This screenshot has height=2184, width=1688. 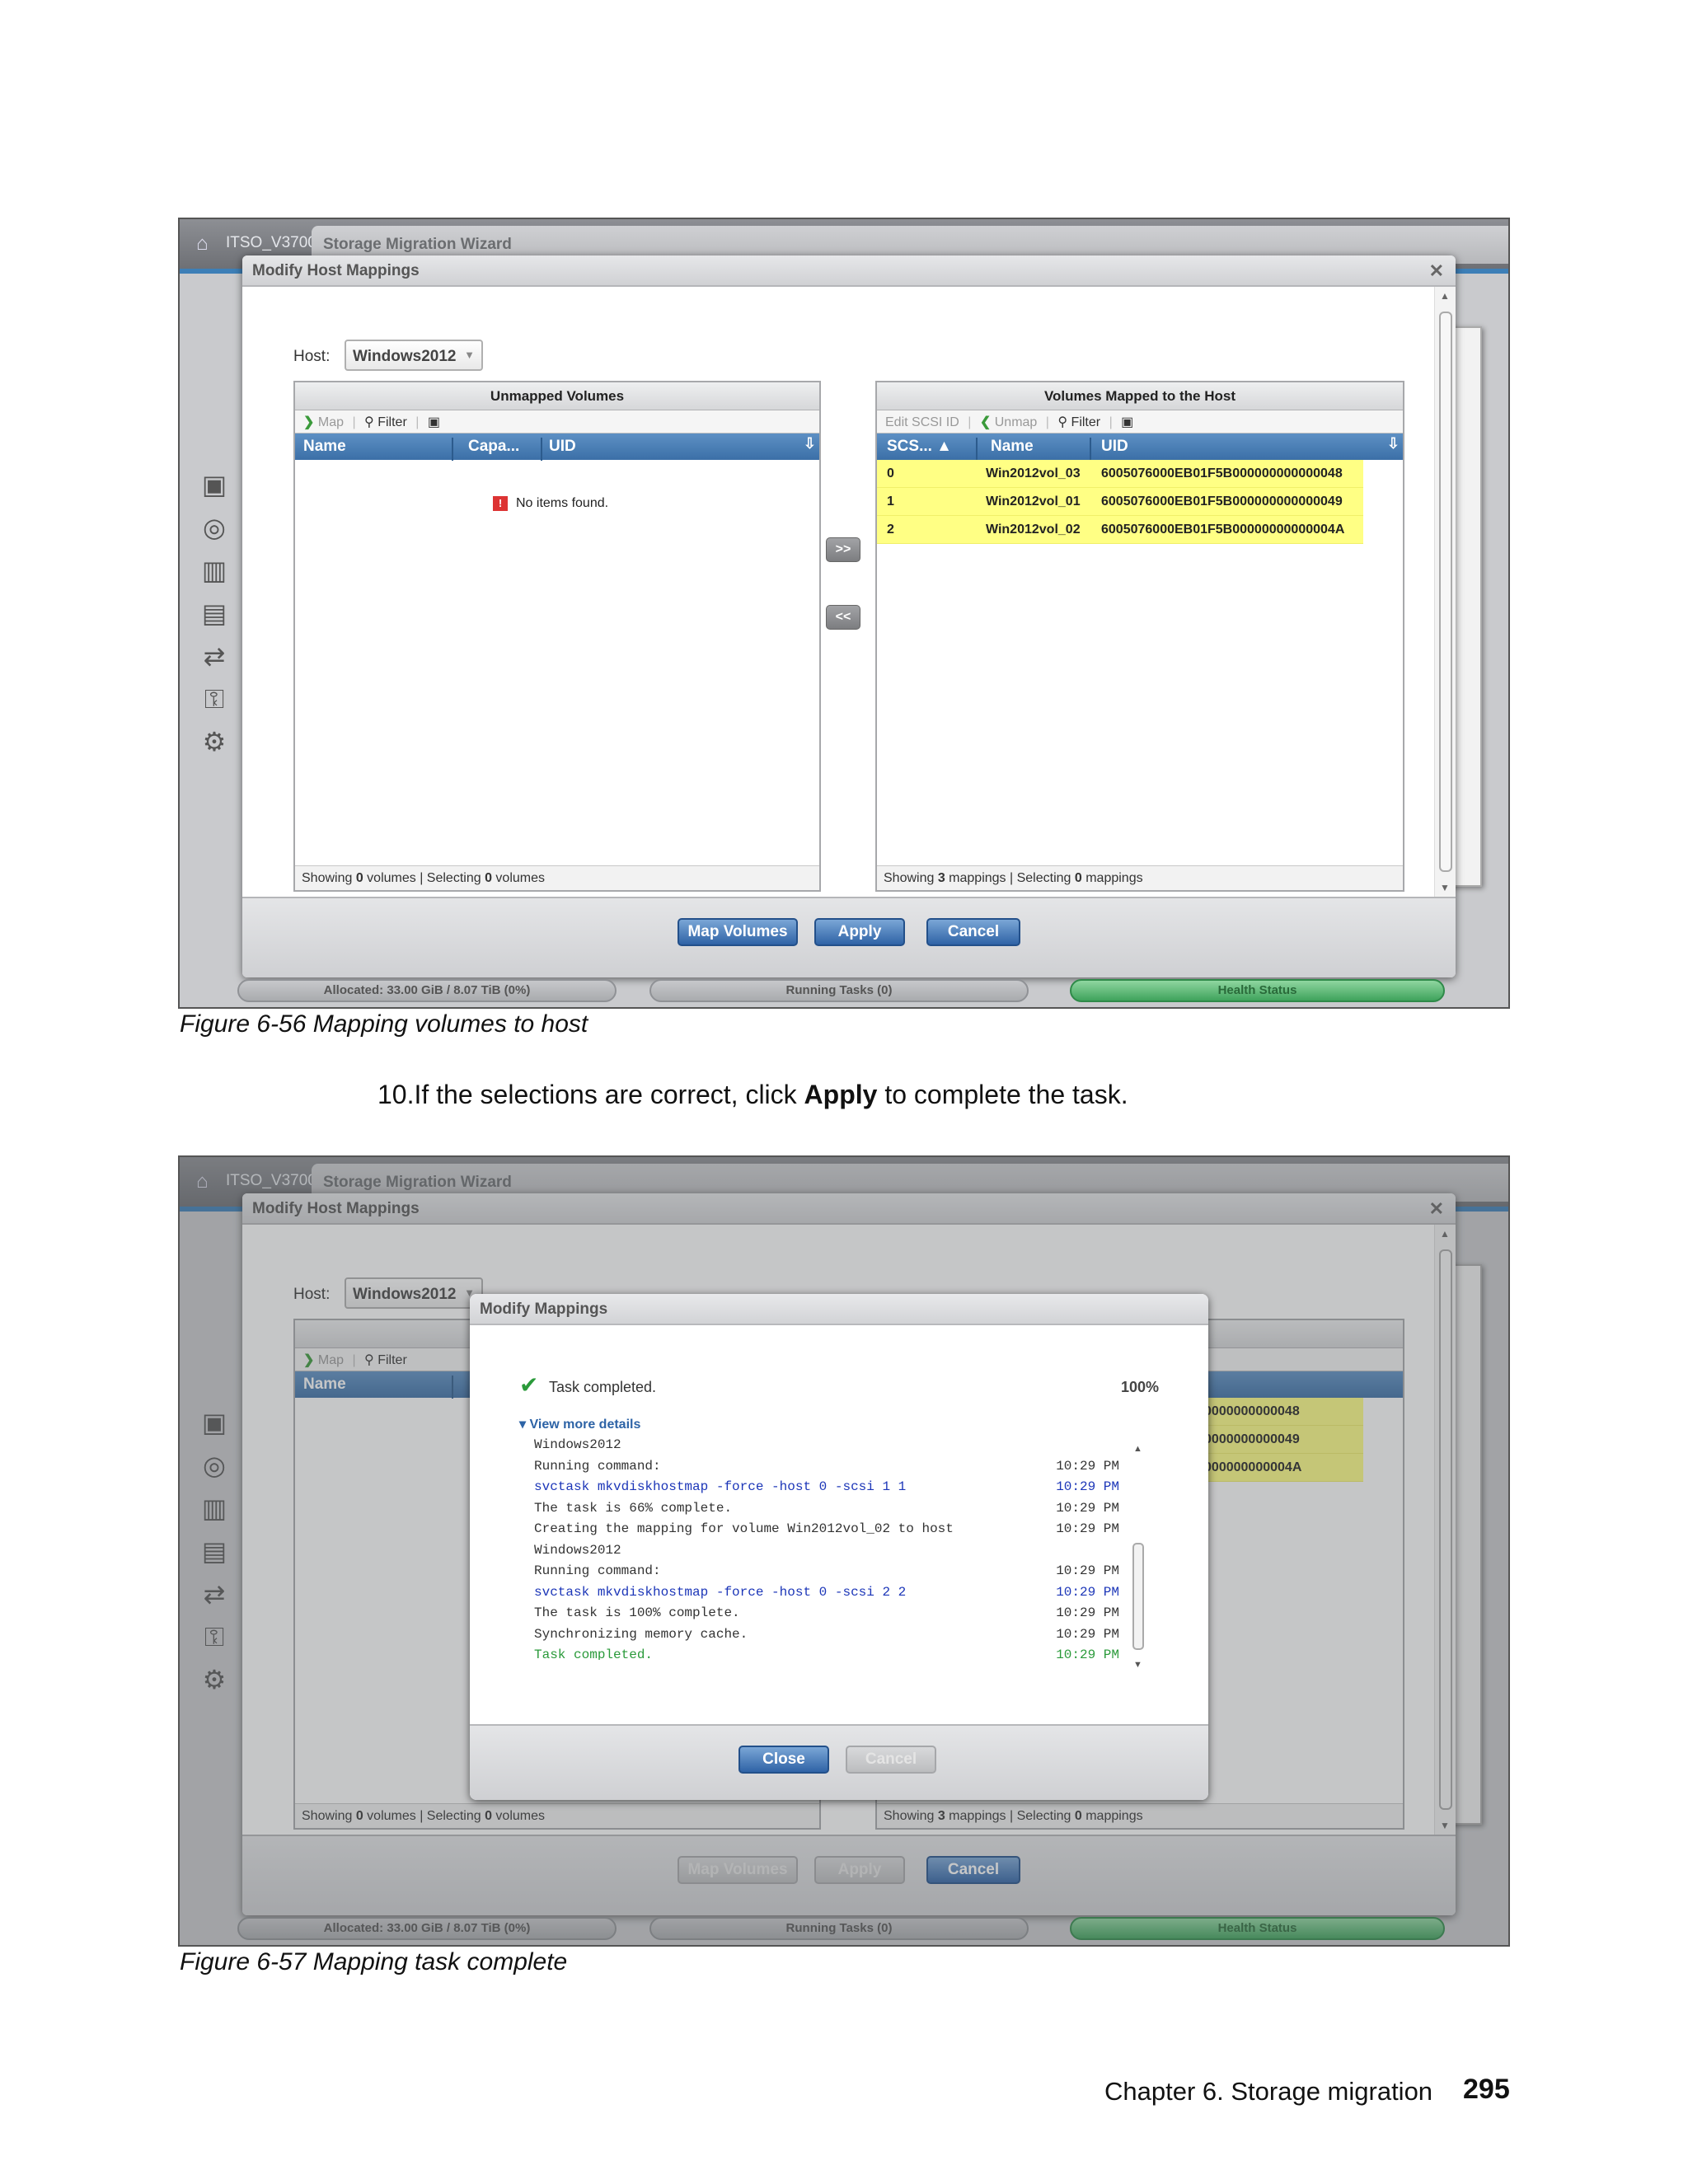 What do you see at coordinates (843, 617) in the screenshot?
I see `move-left-button: <<` at bounding box center [843, 617].